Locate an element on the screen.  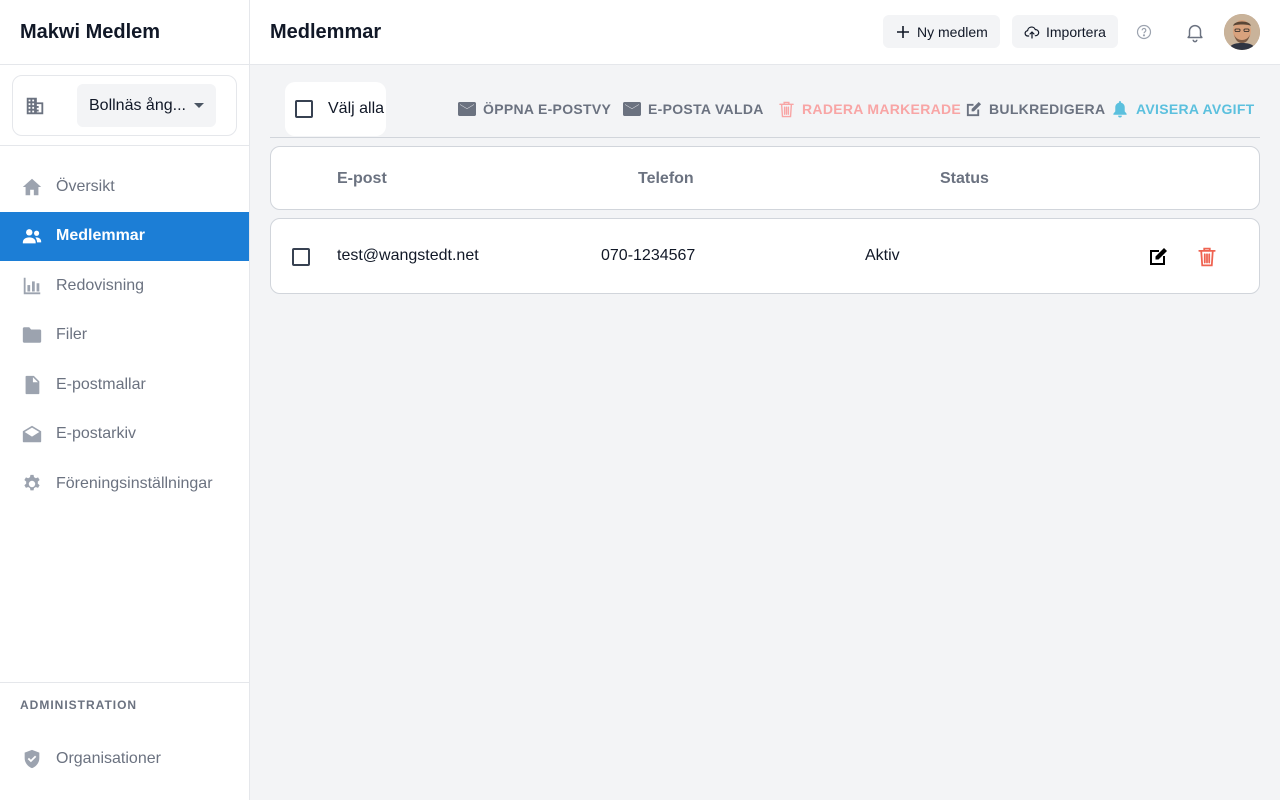
help-icon is located at coordinates (1144, 32).